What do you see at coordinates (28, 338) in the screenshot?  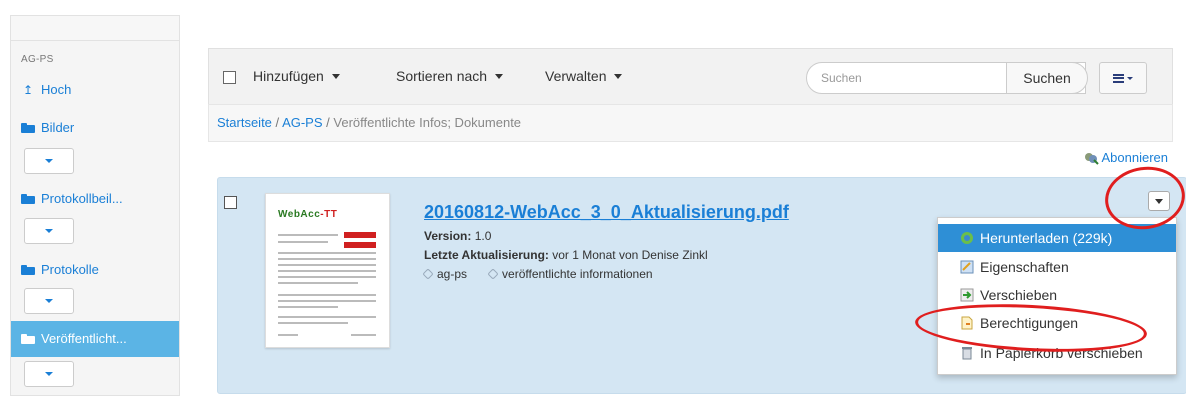 I see `folder-open-icon` at bounding box center [28, 338].